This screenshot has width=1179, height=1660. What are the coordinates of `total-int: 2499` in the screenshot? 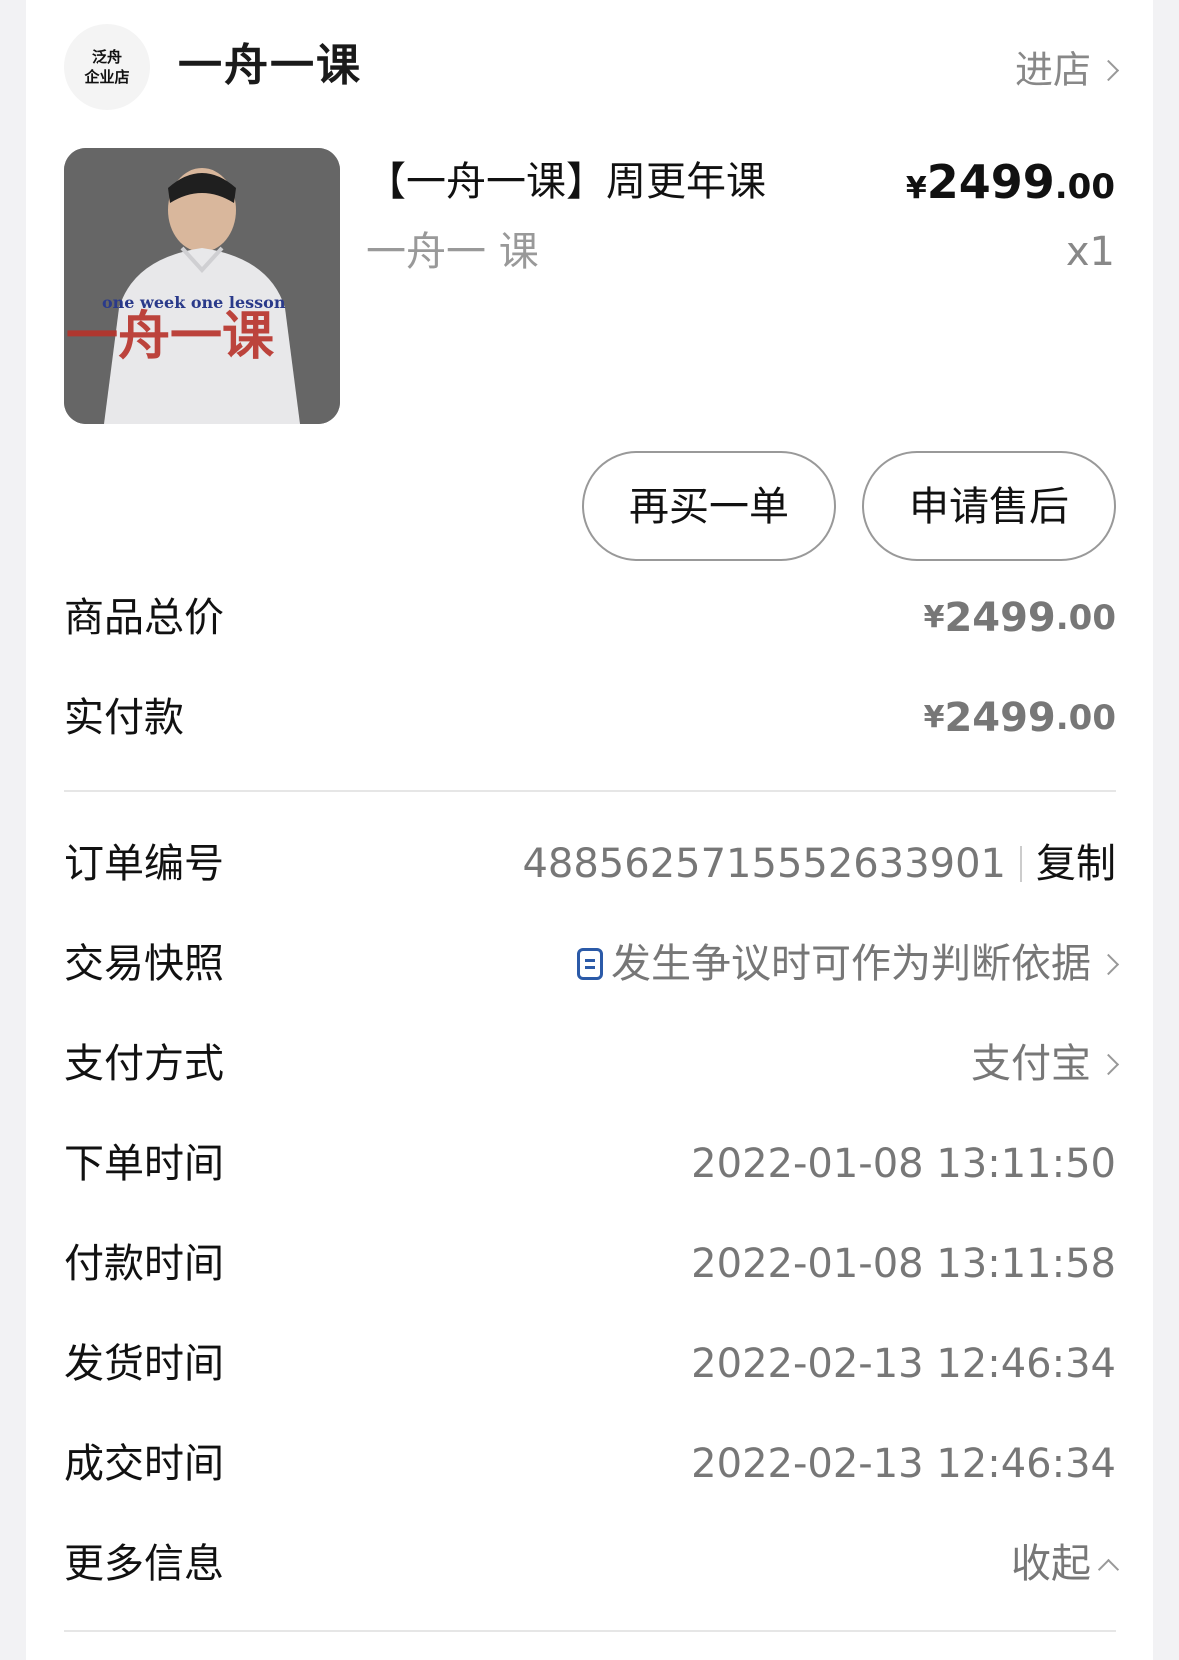 It's located at (1000, 618).